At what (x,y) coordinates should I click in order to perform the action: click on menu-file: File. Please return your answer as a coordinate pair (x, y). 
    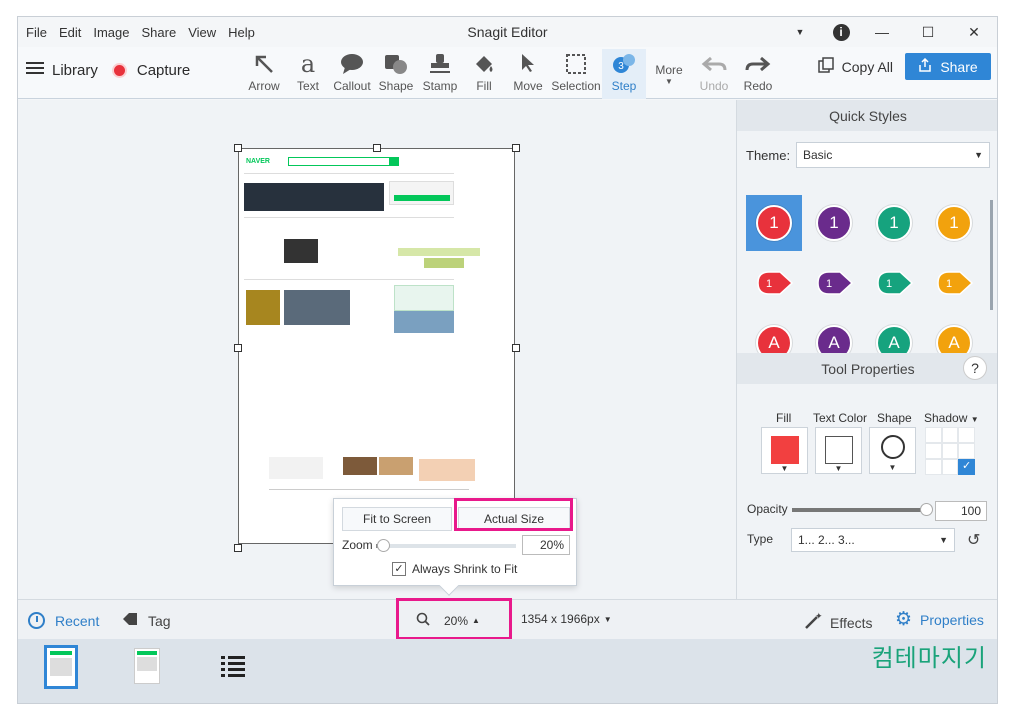
    Looking at the image, I should click on (36, 32).